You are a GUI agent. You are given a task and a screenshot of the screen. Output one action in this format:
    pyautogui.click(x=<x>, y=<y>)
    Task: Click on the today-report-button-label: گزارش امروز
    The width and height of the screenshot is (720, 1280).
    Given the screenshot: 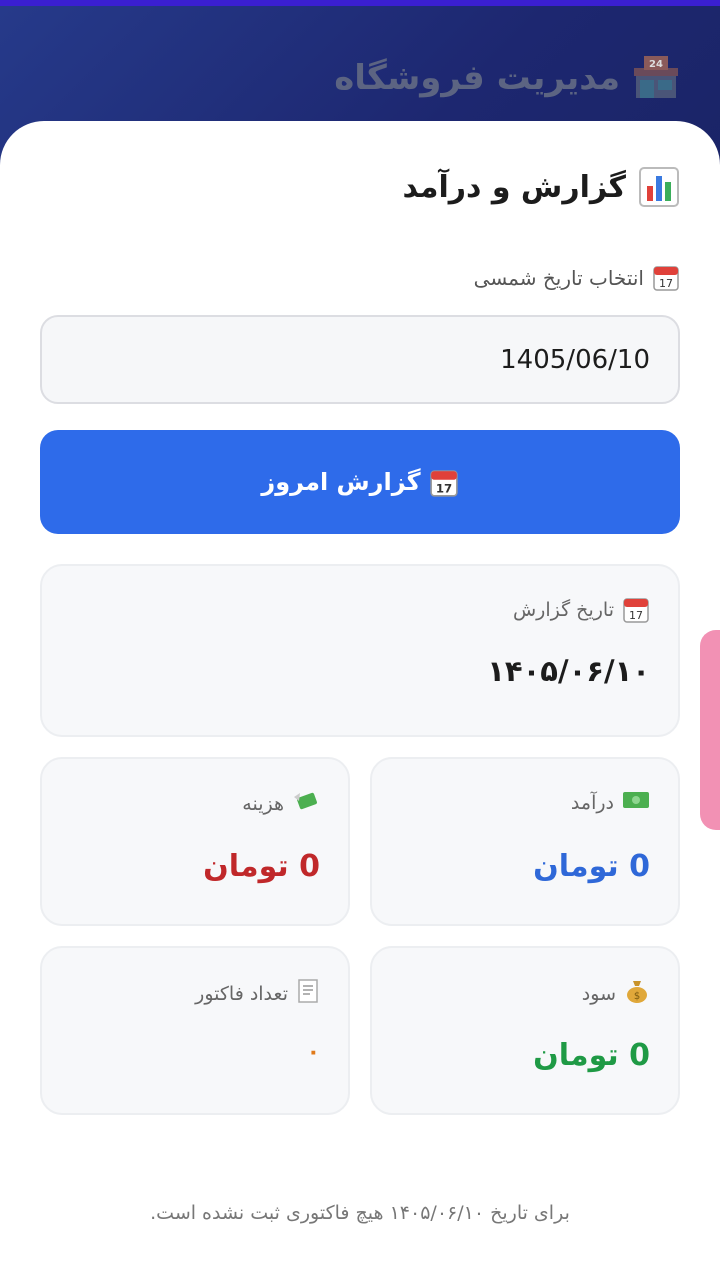 What is the action you would take?
    pyautogui.click(x=341, y=482)
    